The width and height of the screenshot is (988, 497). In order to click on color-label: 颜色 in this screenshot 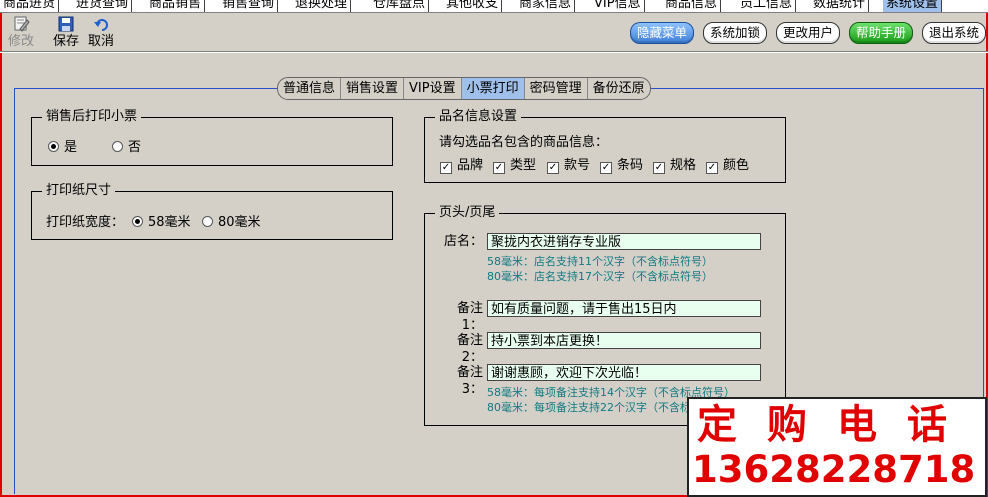, I will do `click(736, 165)`.